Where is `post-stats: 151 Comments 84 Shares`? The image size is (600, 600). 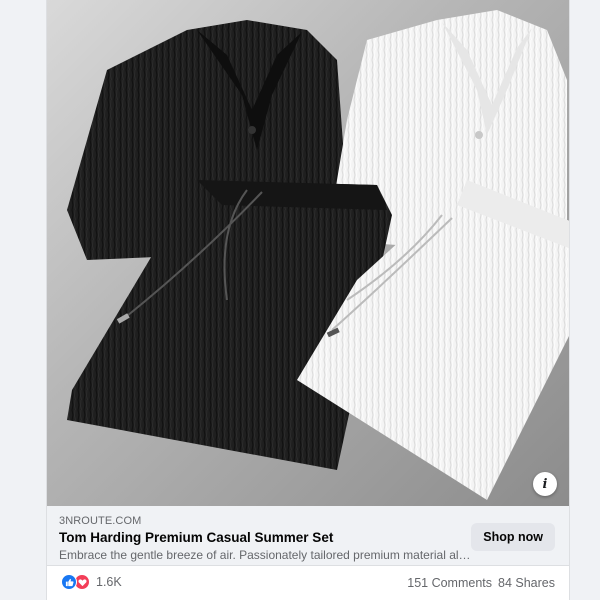 post-stats: 151 Comments 84 Shares is located at coordinates (481, 583).